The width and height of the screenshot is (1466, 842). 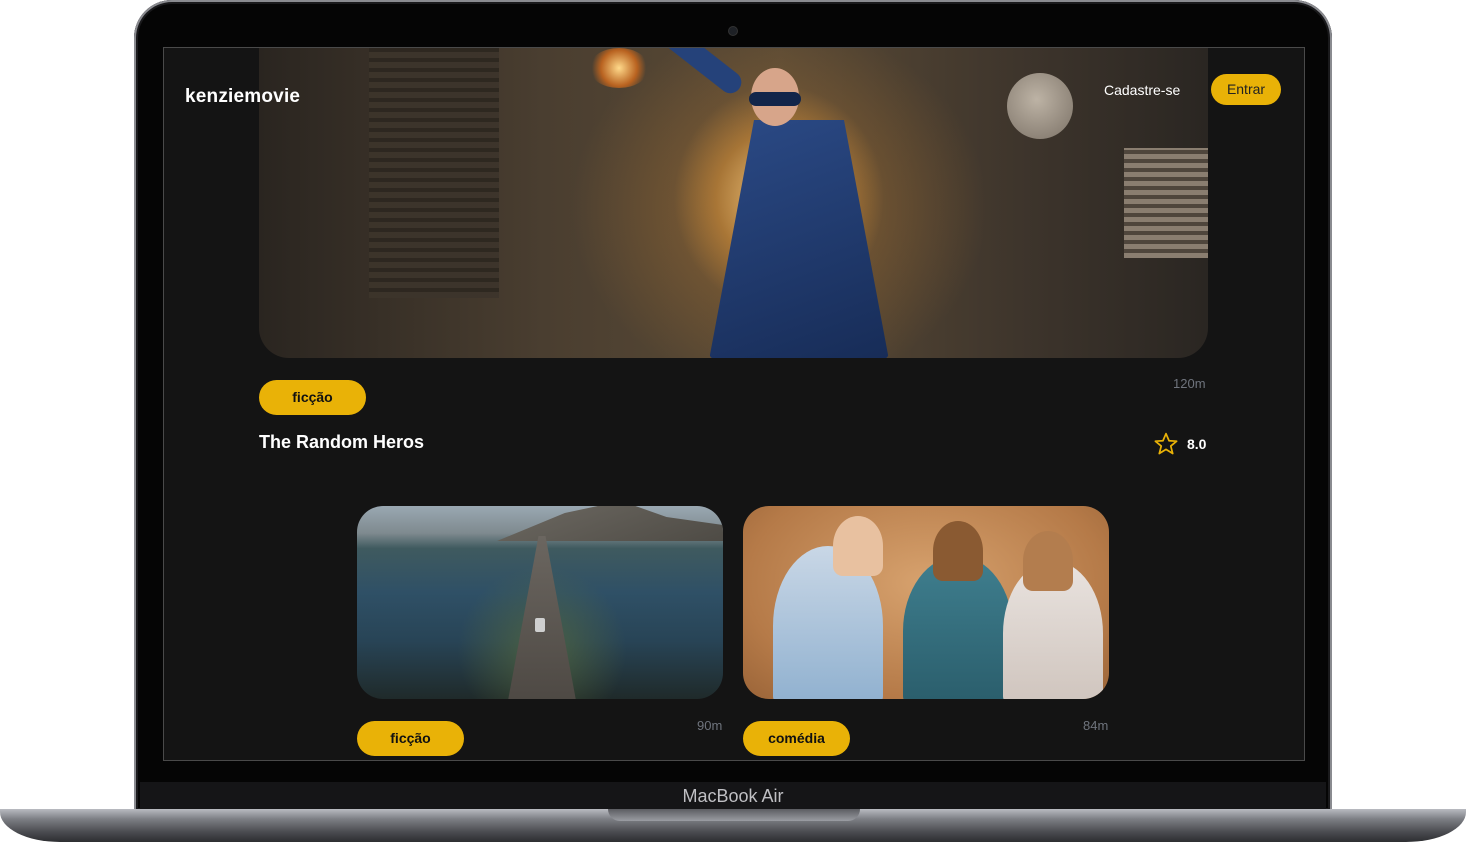 What do you see at coordinates (1246, 89) in the screenshot?
I see `login-button: Entrar` at bounding box center [1246, 89].